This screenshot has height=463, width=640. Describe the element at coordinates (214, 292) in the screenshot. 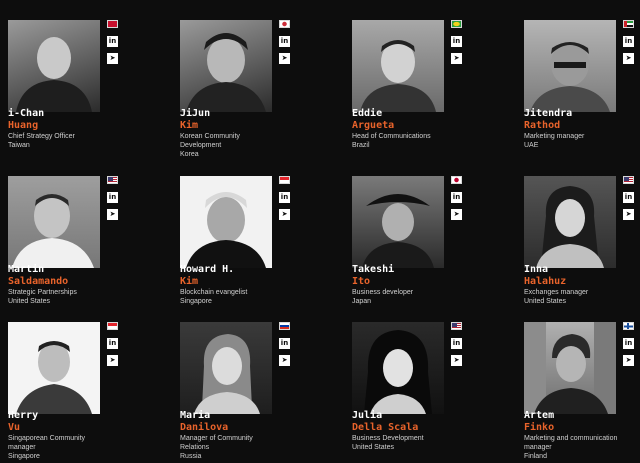

I see `job-title: Blockchain evangelist` at that location.